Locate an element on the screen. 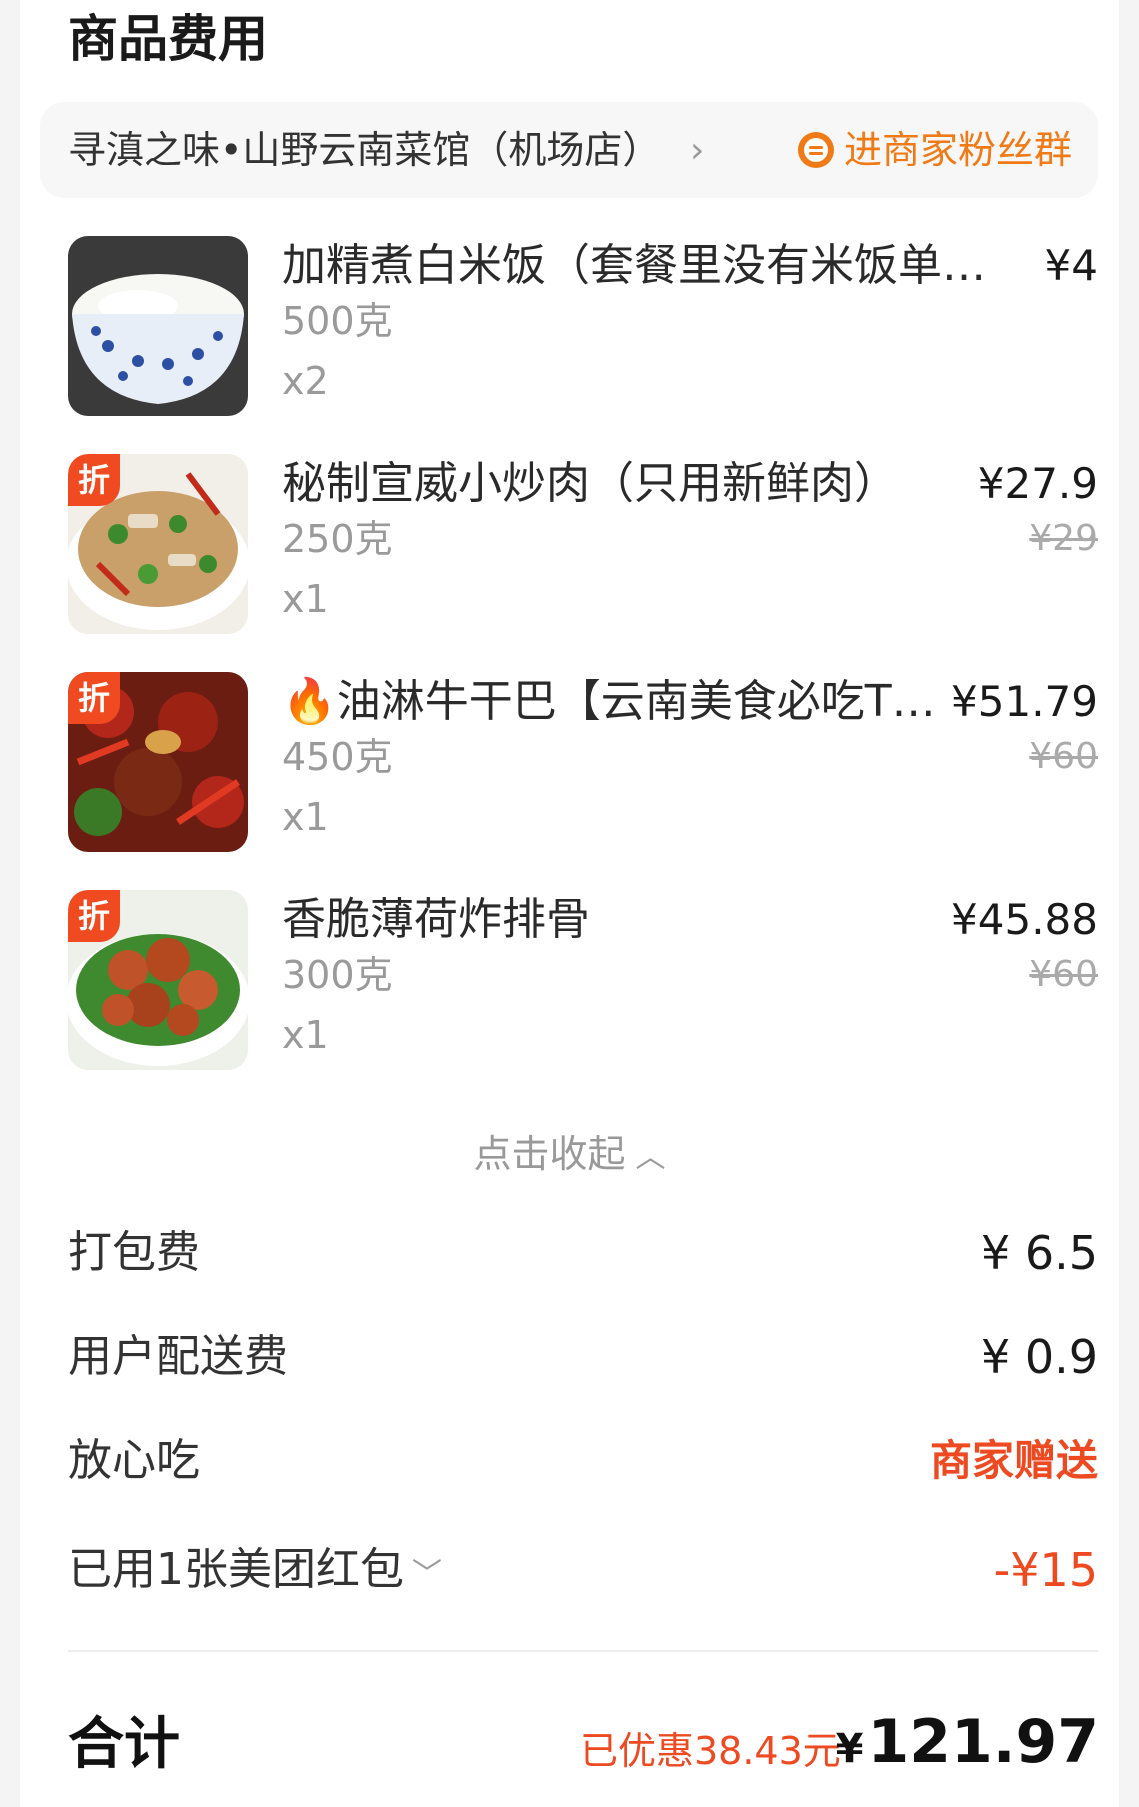 Image resolution: width=1139 pixels, height=1807 pixels. list-item: 折 秘制宣威小炒肉（只用新鲜肉） 250克 x1 ¥27.9 ¥29 is located at coordinates (583, 544).